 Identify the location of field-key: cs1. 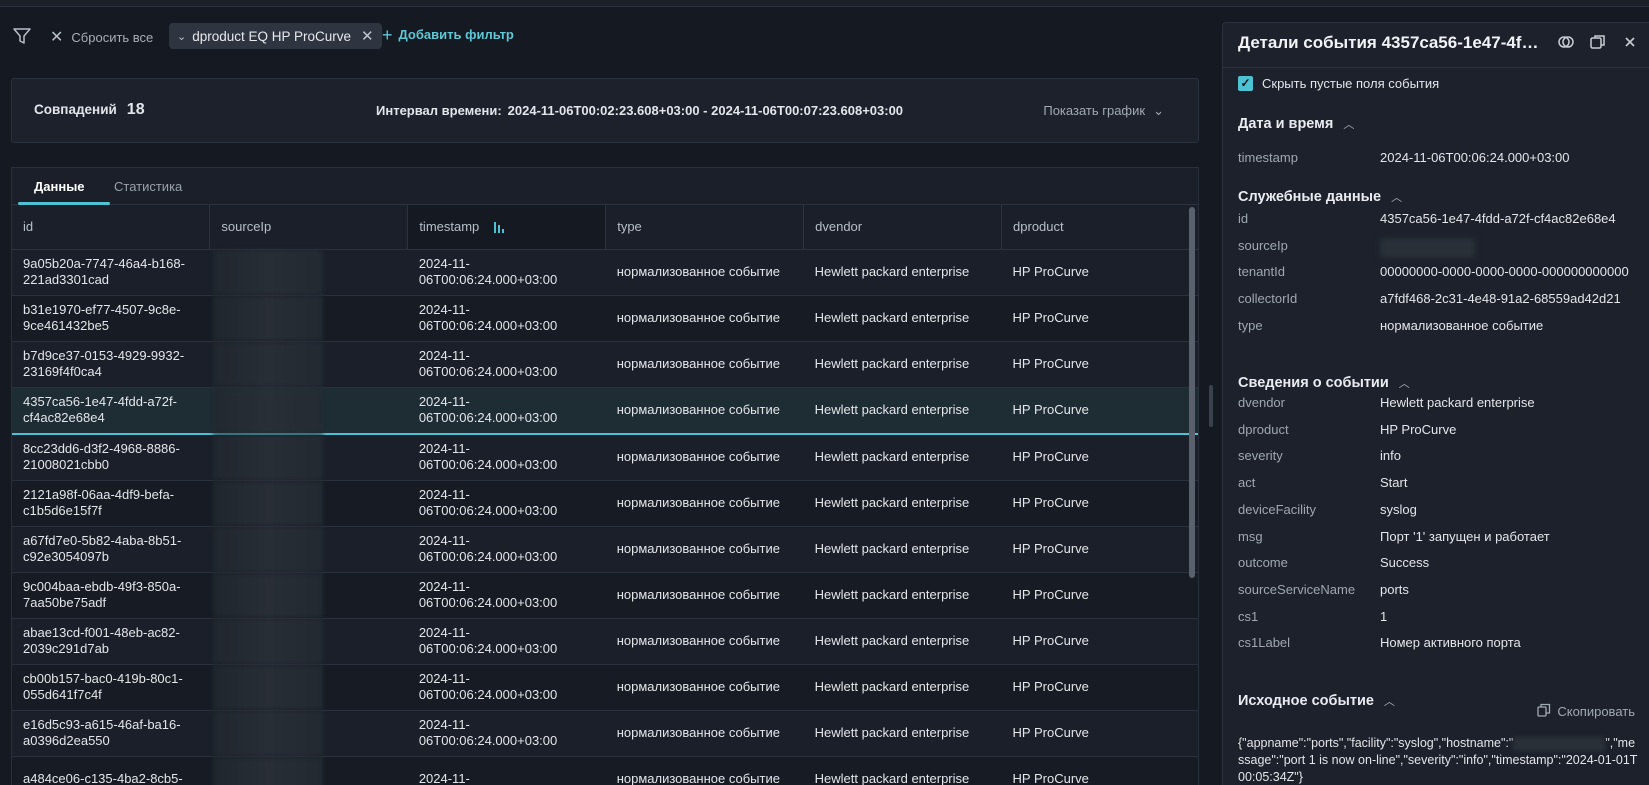
(1248, 616).